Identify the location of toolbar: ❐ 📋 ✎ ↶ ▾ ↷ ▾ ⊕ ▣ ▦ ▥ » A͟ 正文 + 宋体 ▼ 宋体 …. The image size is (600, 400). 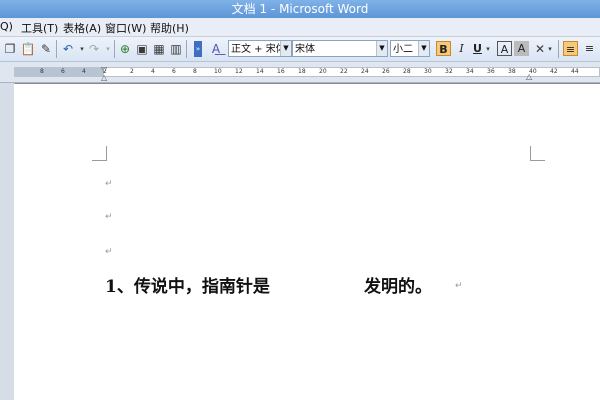
(300, 49).